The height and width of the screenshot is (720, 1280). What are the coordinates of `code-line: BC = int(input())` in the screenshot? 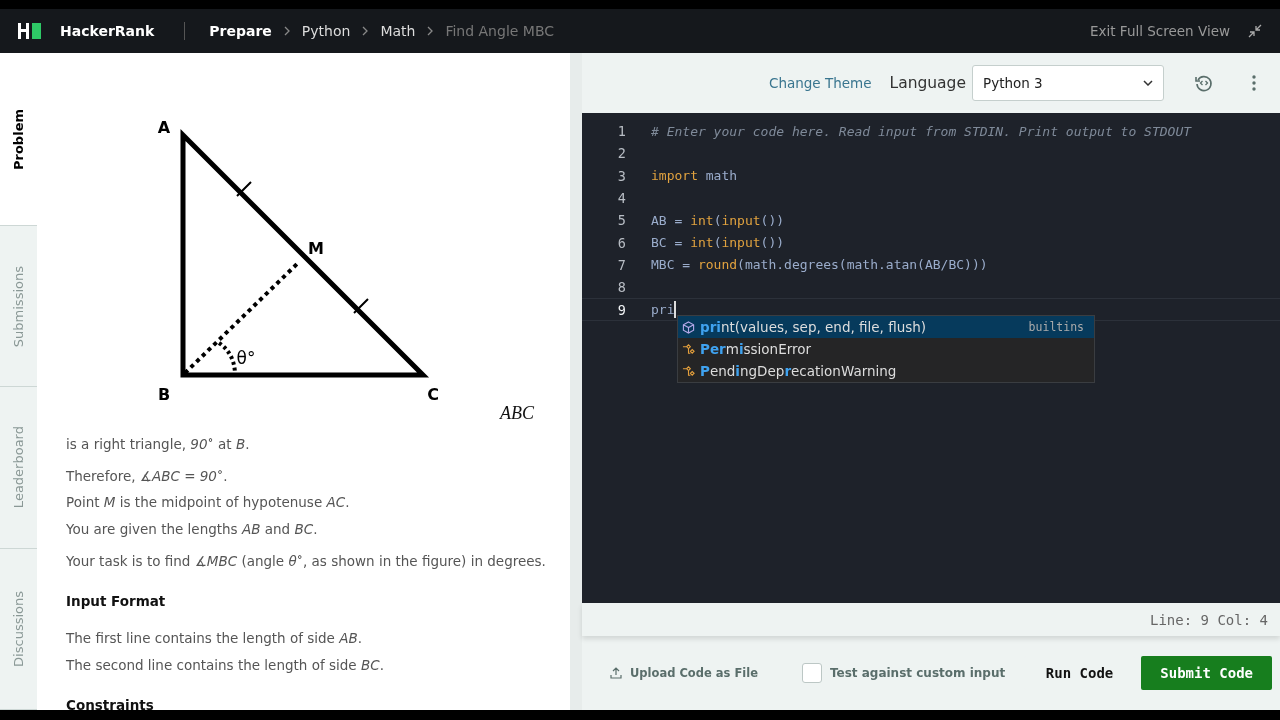 It's located at (718, 243).